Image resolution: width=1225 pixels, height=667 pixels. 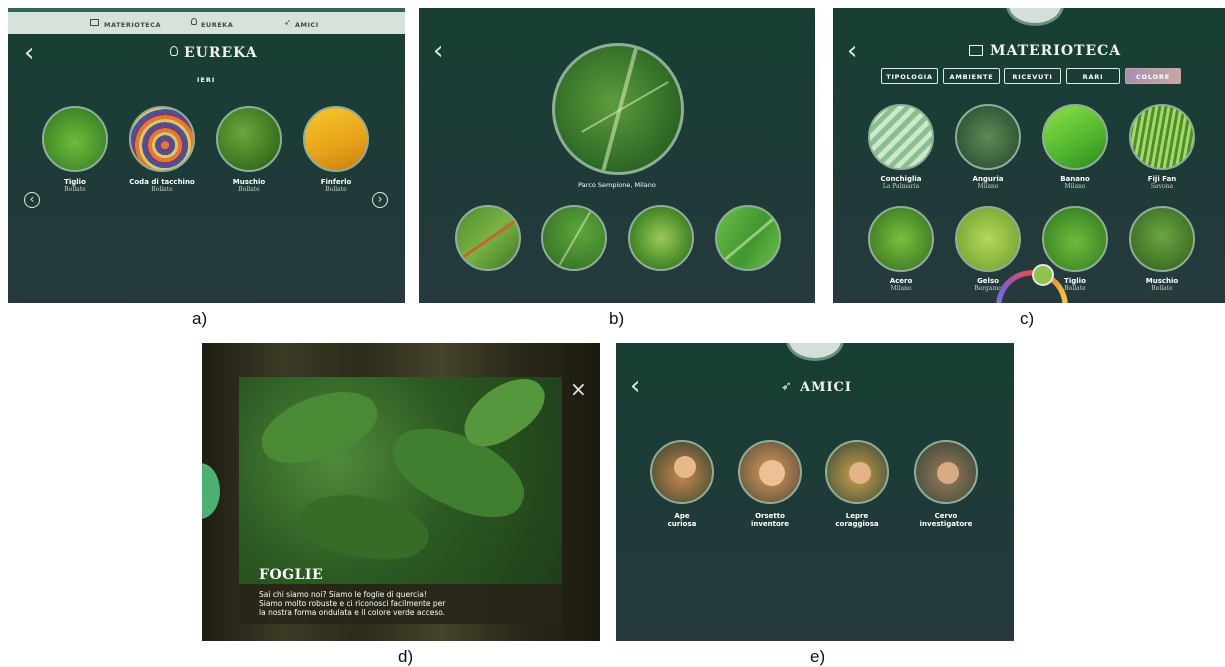 What do you see at coordinates (200, 318) in the screenshot?
I see `caption-a: a)` at bounding box center [200, 318].